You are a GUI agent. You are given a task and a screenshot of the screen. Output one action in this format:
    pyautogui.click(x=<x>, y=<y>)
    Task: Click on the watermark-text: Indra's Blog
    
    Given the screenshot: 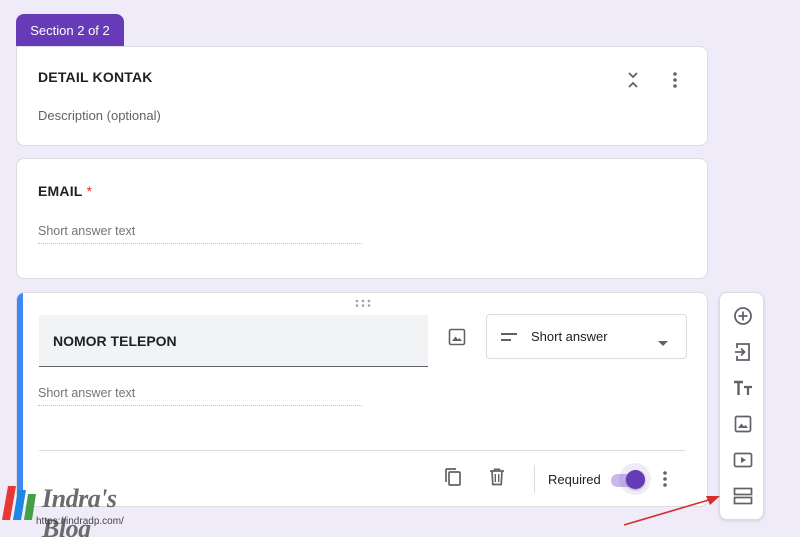 What is the action you would take?
    pyautogui.click(x=79, y=510)
    